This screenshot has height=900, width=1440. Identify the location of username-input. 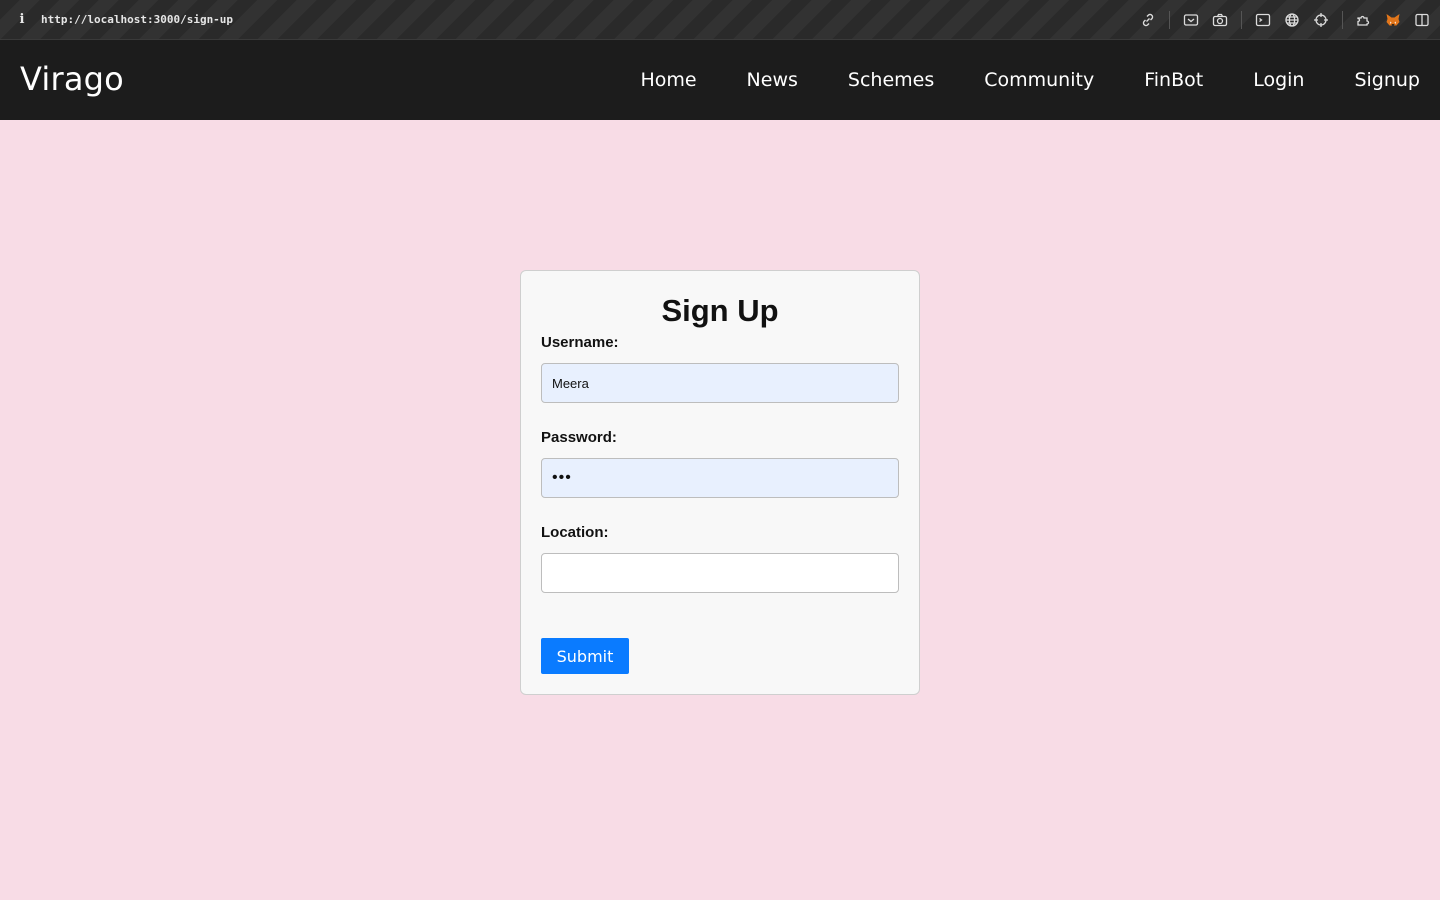
(720, 383).